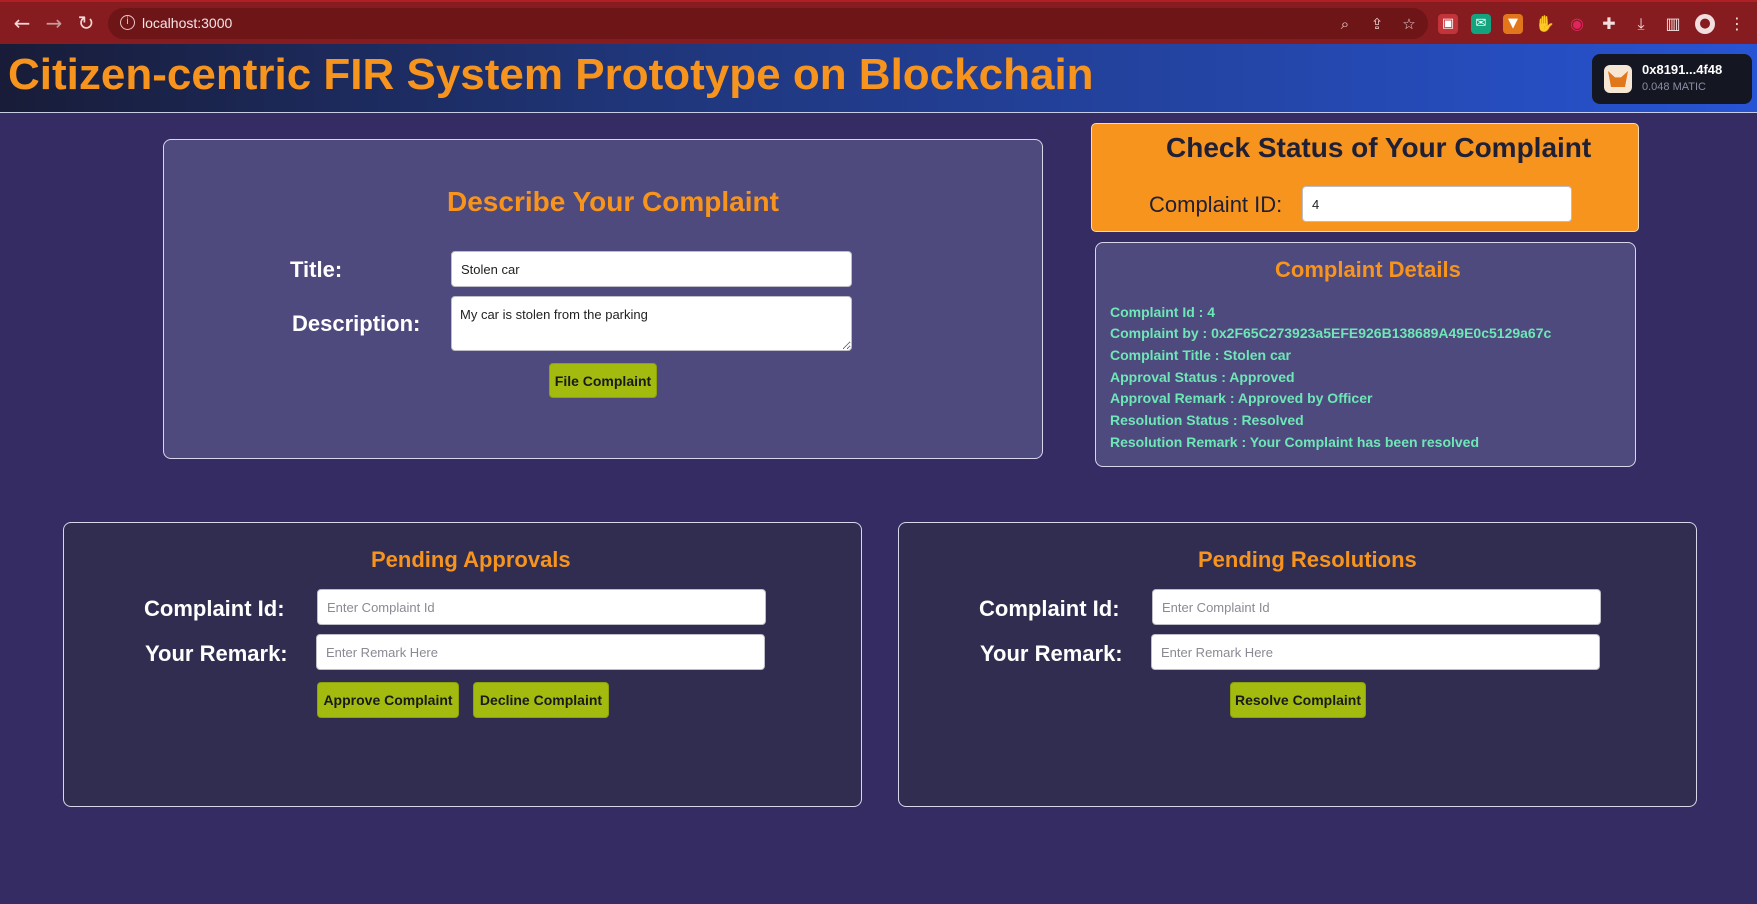 This screenshot has width=1757, height=904. Describe the element at coordinates (1673, 24) in the screenshot. I see `sidebar-icon: ▥` at that location.